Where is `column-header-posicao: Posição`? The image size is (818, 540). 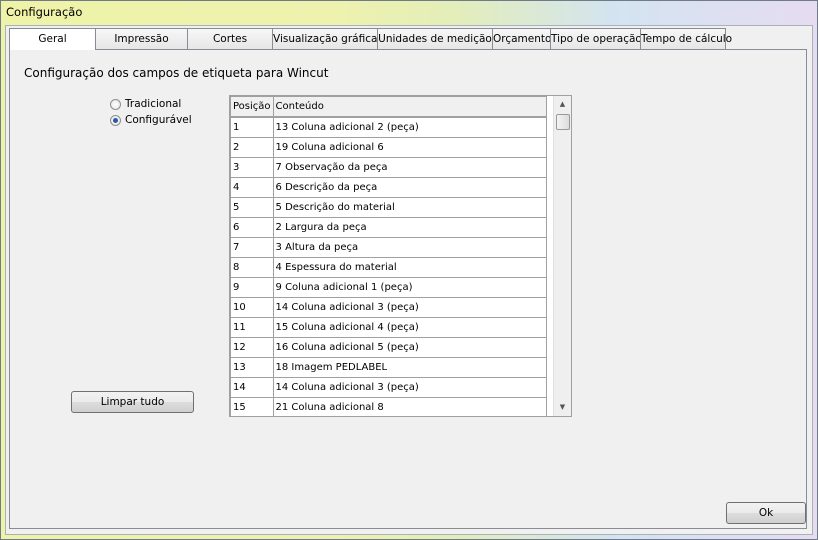
column-header-posicao: Posição is located at coordinates (252, 107).